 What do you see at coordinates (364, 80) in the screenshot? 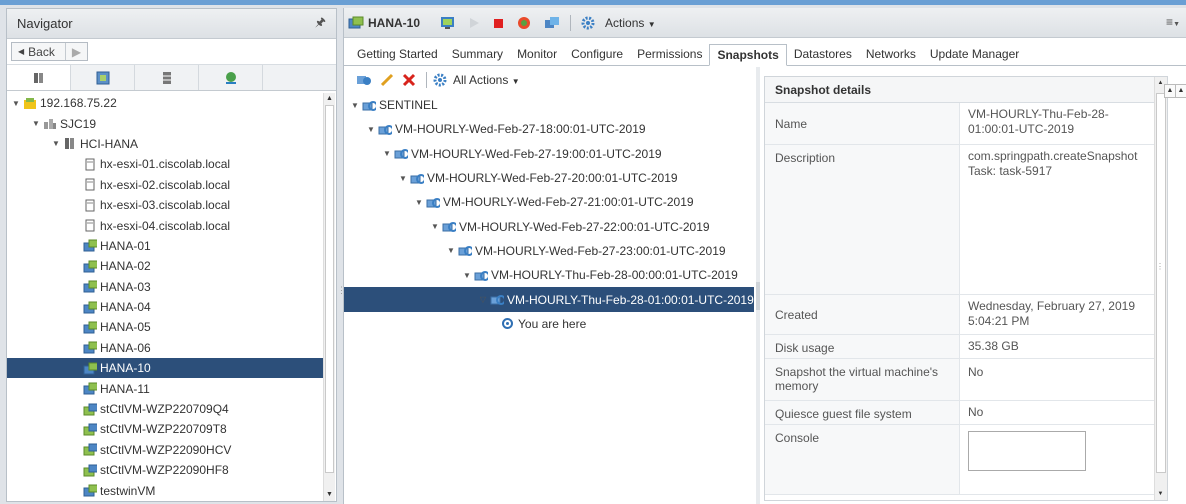
I see `manage-snapshots-icon` at bounding box center [364, 80].